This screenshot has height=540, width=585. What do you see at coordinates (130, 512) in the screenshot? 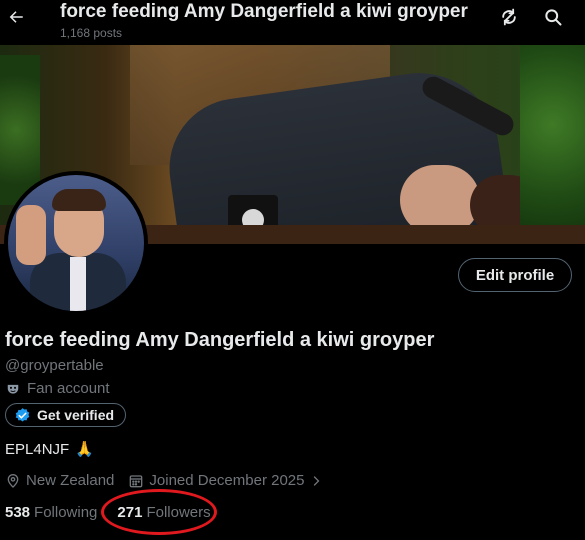
I see `followers-count: 271` at bounding box center [130, 512].